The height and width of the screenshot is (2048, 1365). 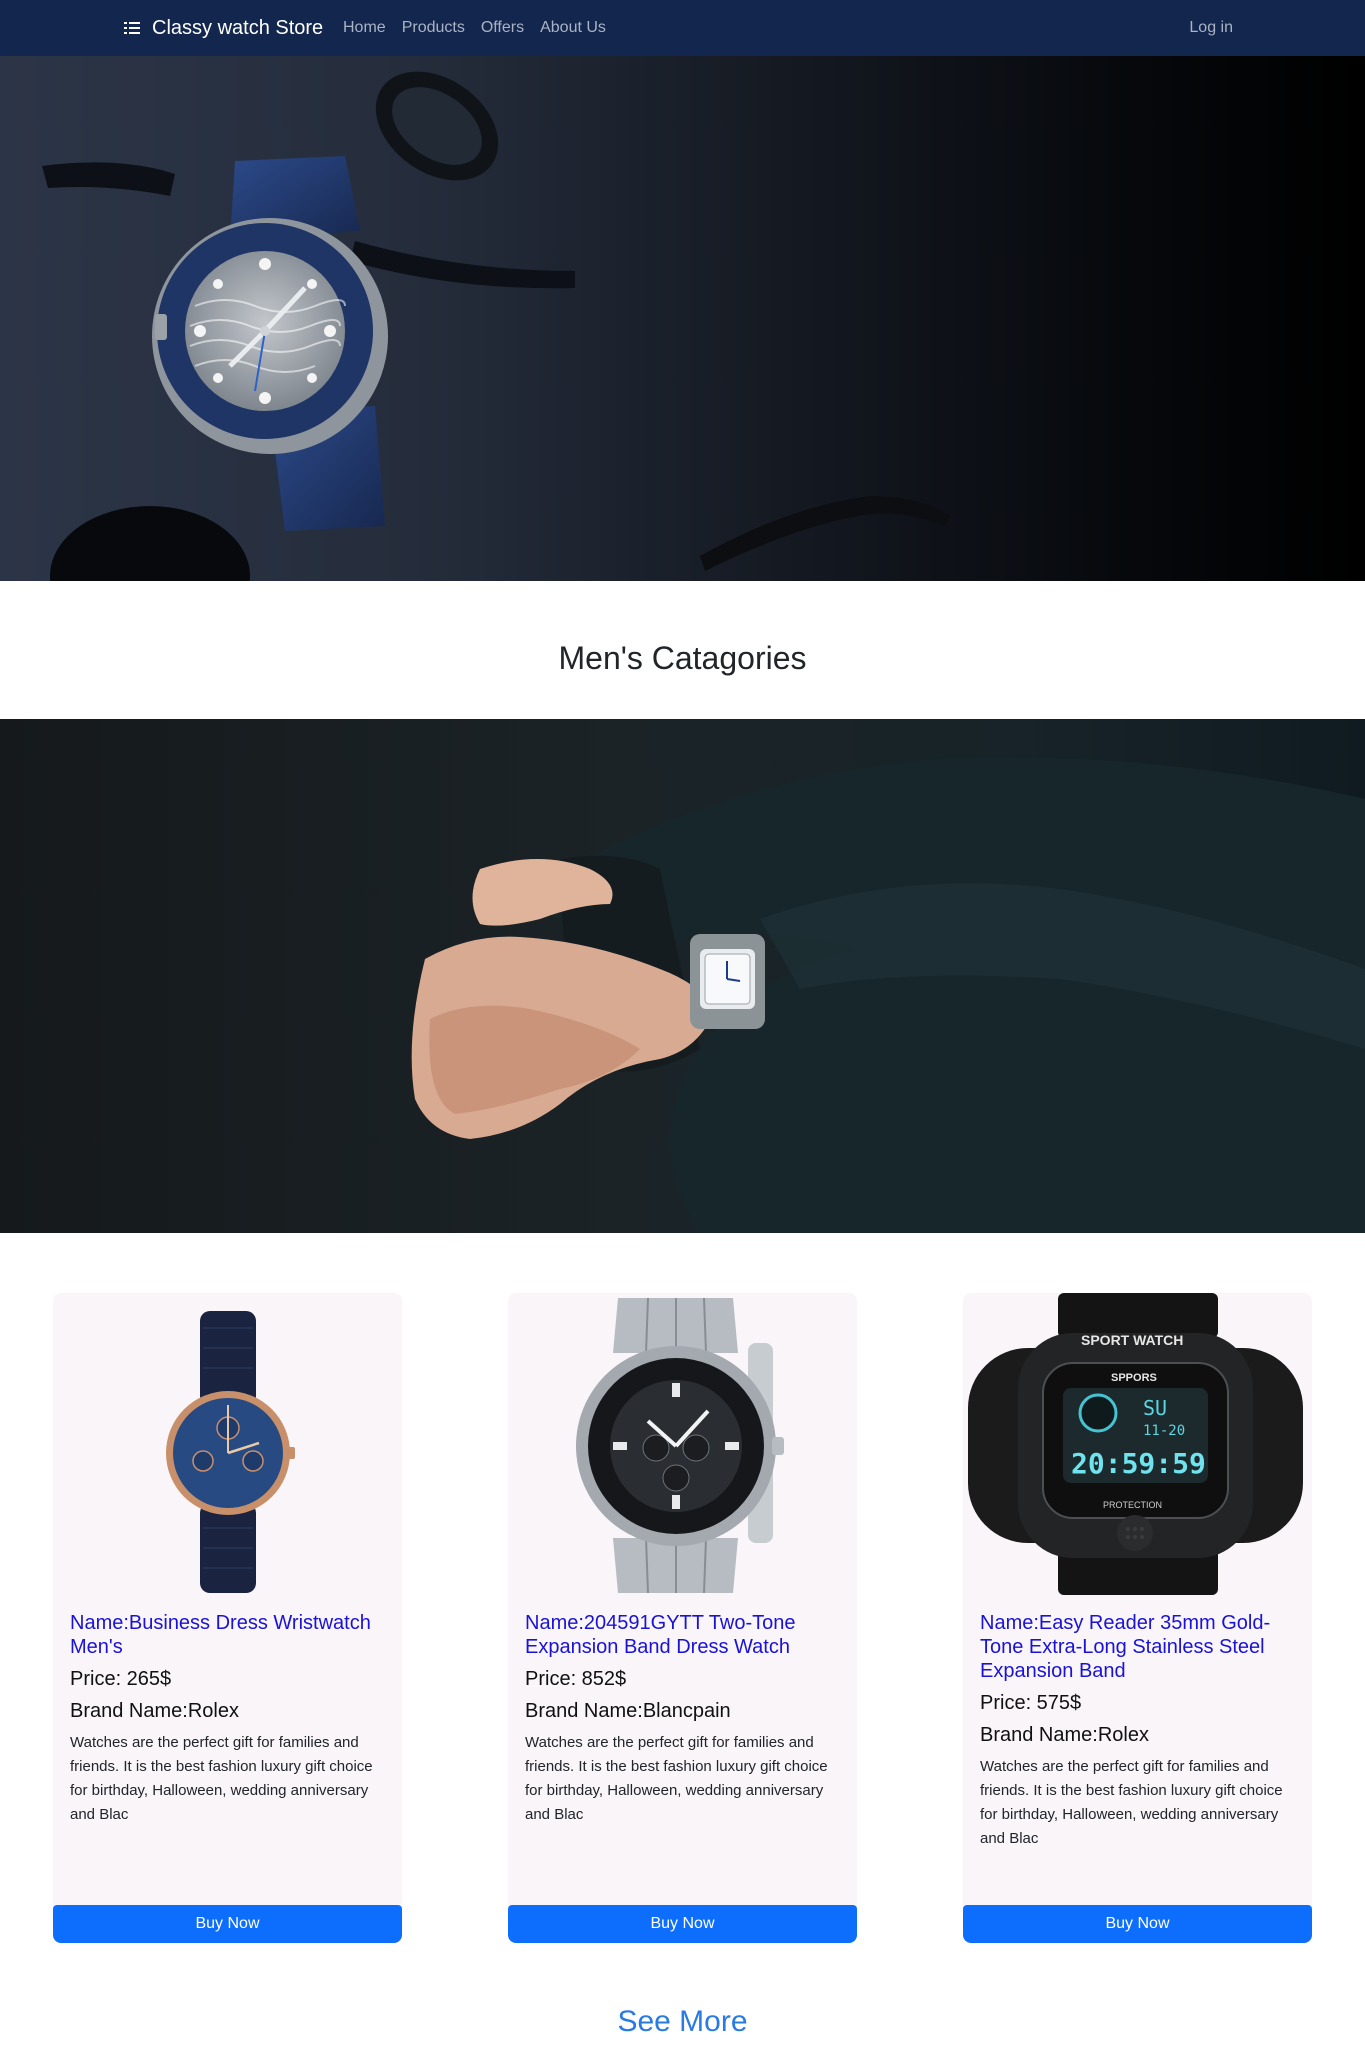 I want to click on watch-small-text: 11-20, so click(x=1164, y=1431).